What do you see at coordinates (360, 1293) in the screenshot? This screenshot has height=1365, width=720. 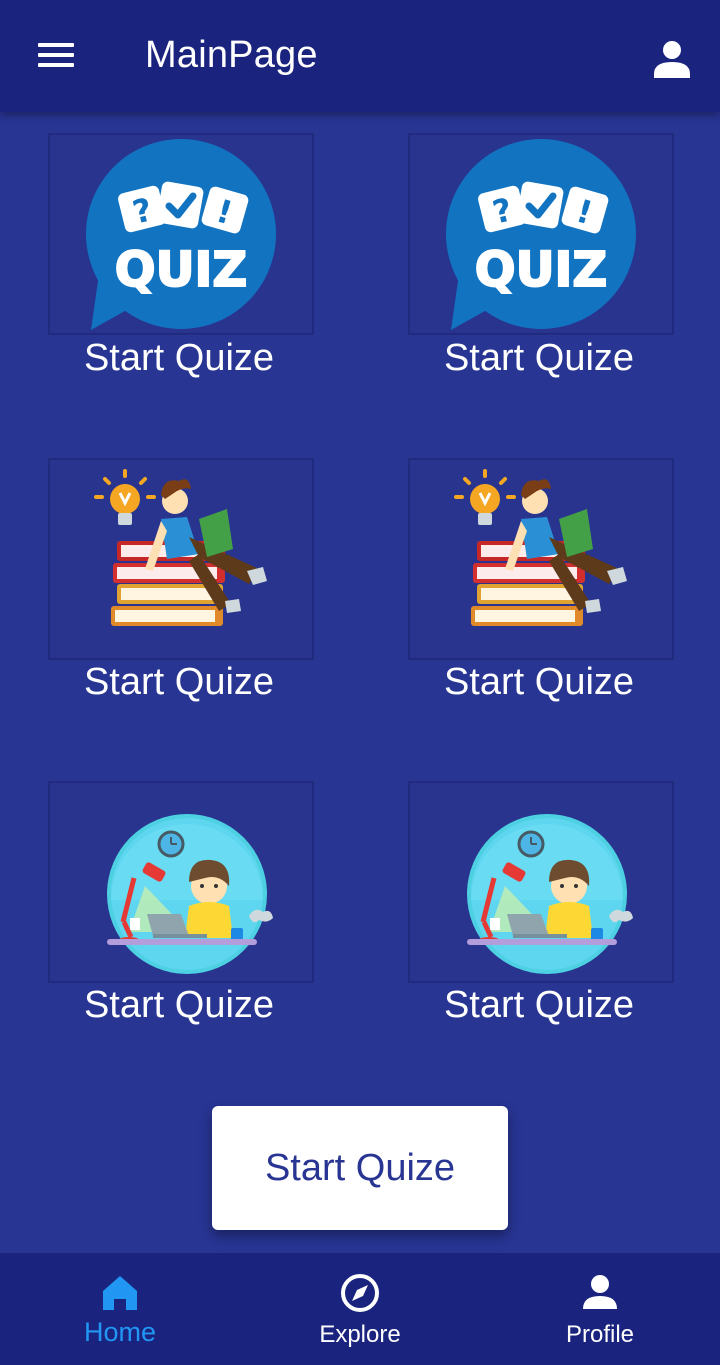 I see `compass-icon` at bounding box center [360, 1293].